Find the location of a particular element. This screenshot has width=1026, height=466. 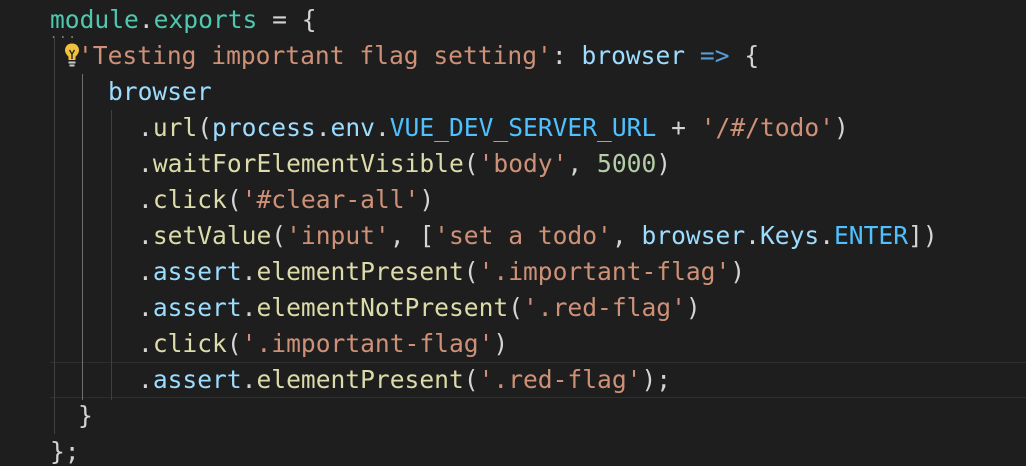

code-token: 'body' is located at coordinates (523, 163).